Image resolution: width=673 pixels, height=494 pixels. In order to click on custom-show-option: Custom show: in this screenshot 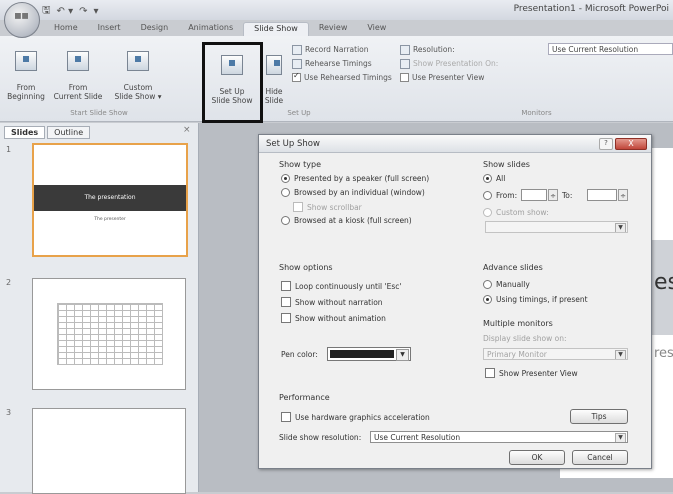, I will do `click(516, 212)`.